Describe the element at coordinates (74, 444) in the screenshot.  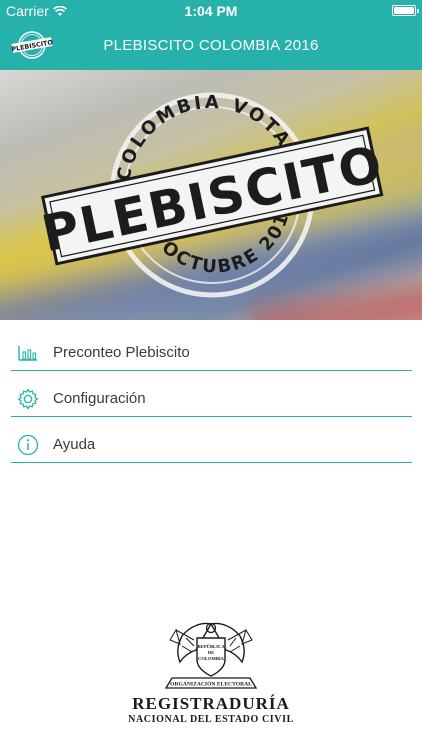
I see `menu-label-ayuda: Ayuda` at that location.